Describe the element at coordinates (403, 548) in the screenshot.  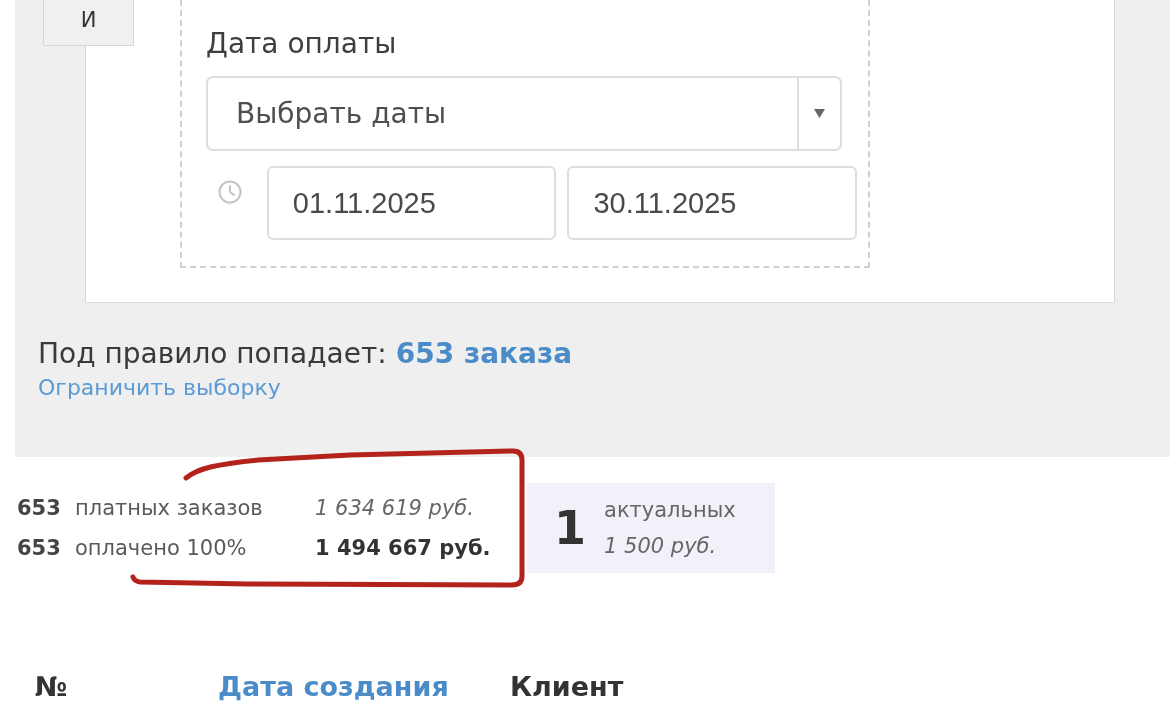
I see `stat-amount: 1 494 667 руб.` at that location.